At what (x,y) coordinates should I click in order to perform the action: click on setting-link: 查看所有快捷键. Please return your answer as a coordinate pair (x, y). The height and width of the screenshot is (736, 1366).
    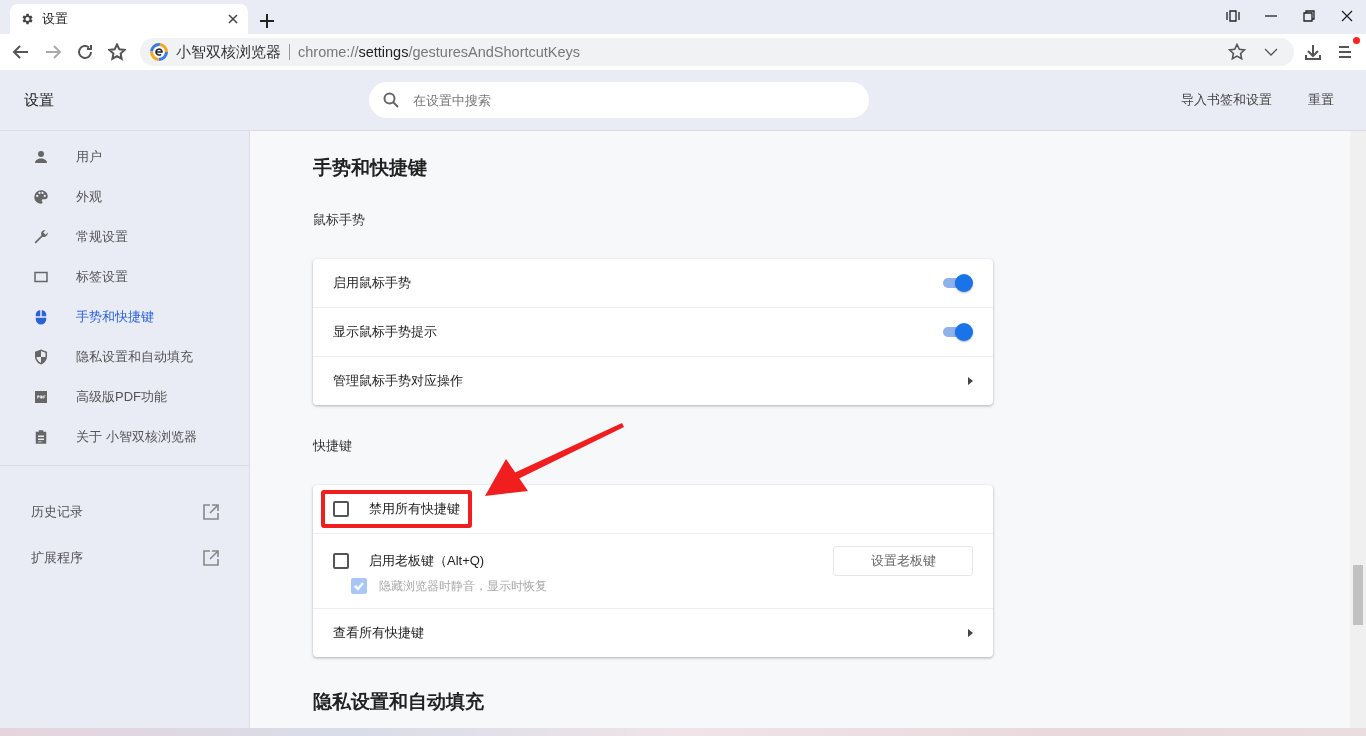
    Looking at the image, I should click on (644, 633).